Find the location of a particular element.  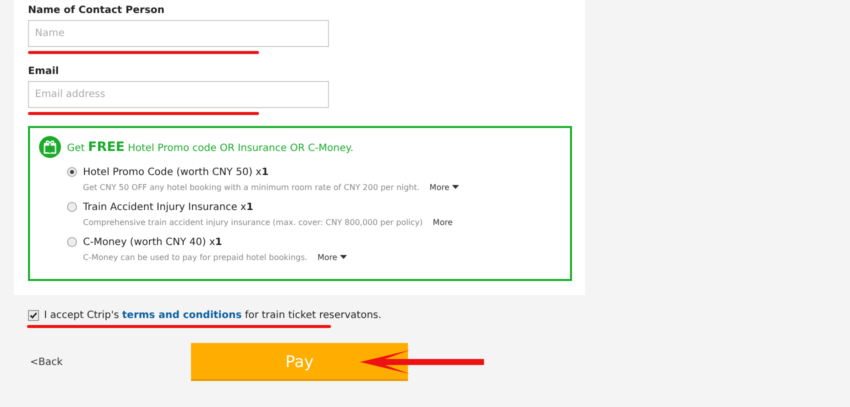

field-label: Name of Contact Person is located at coordinates (97, 11).